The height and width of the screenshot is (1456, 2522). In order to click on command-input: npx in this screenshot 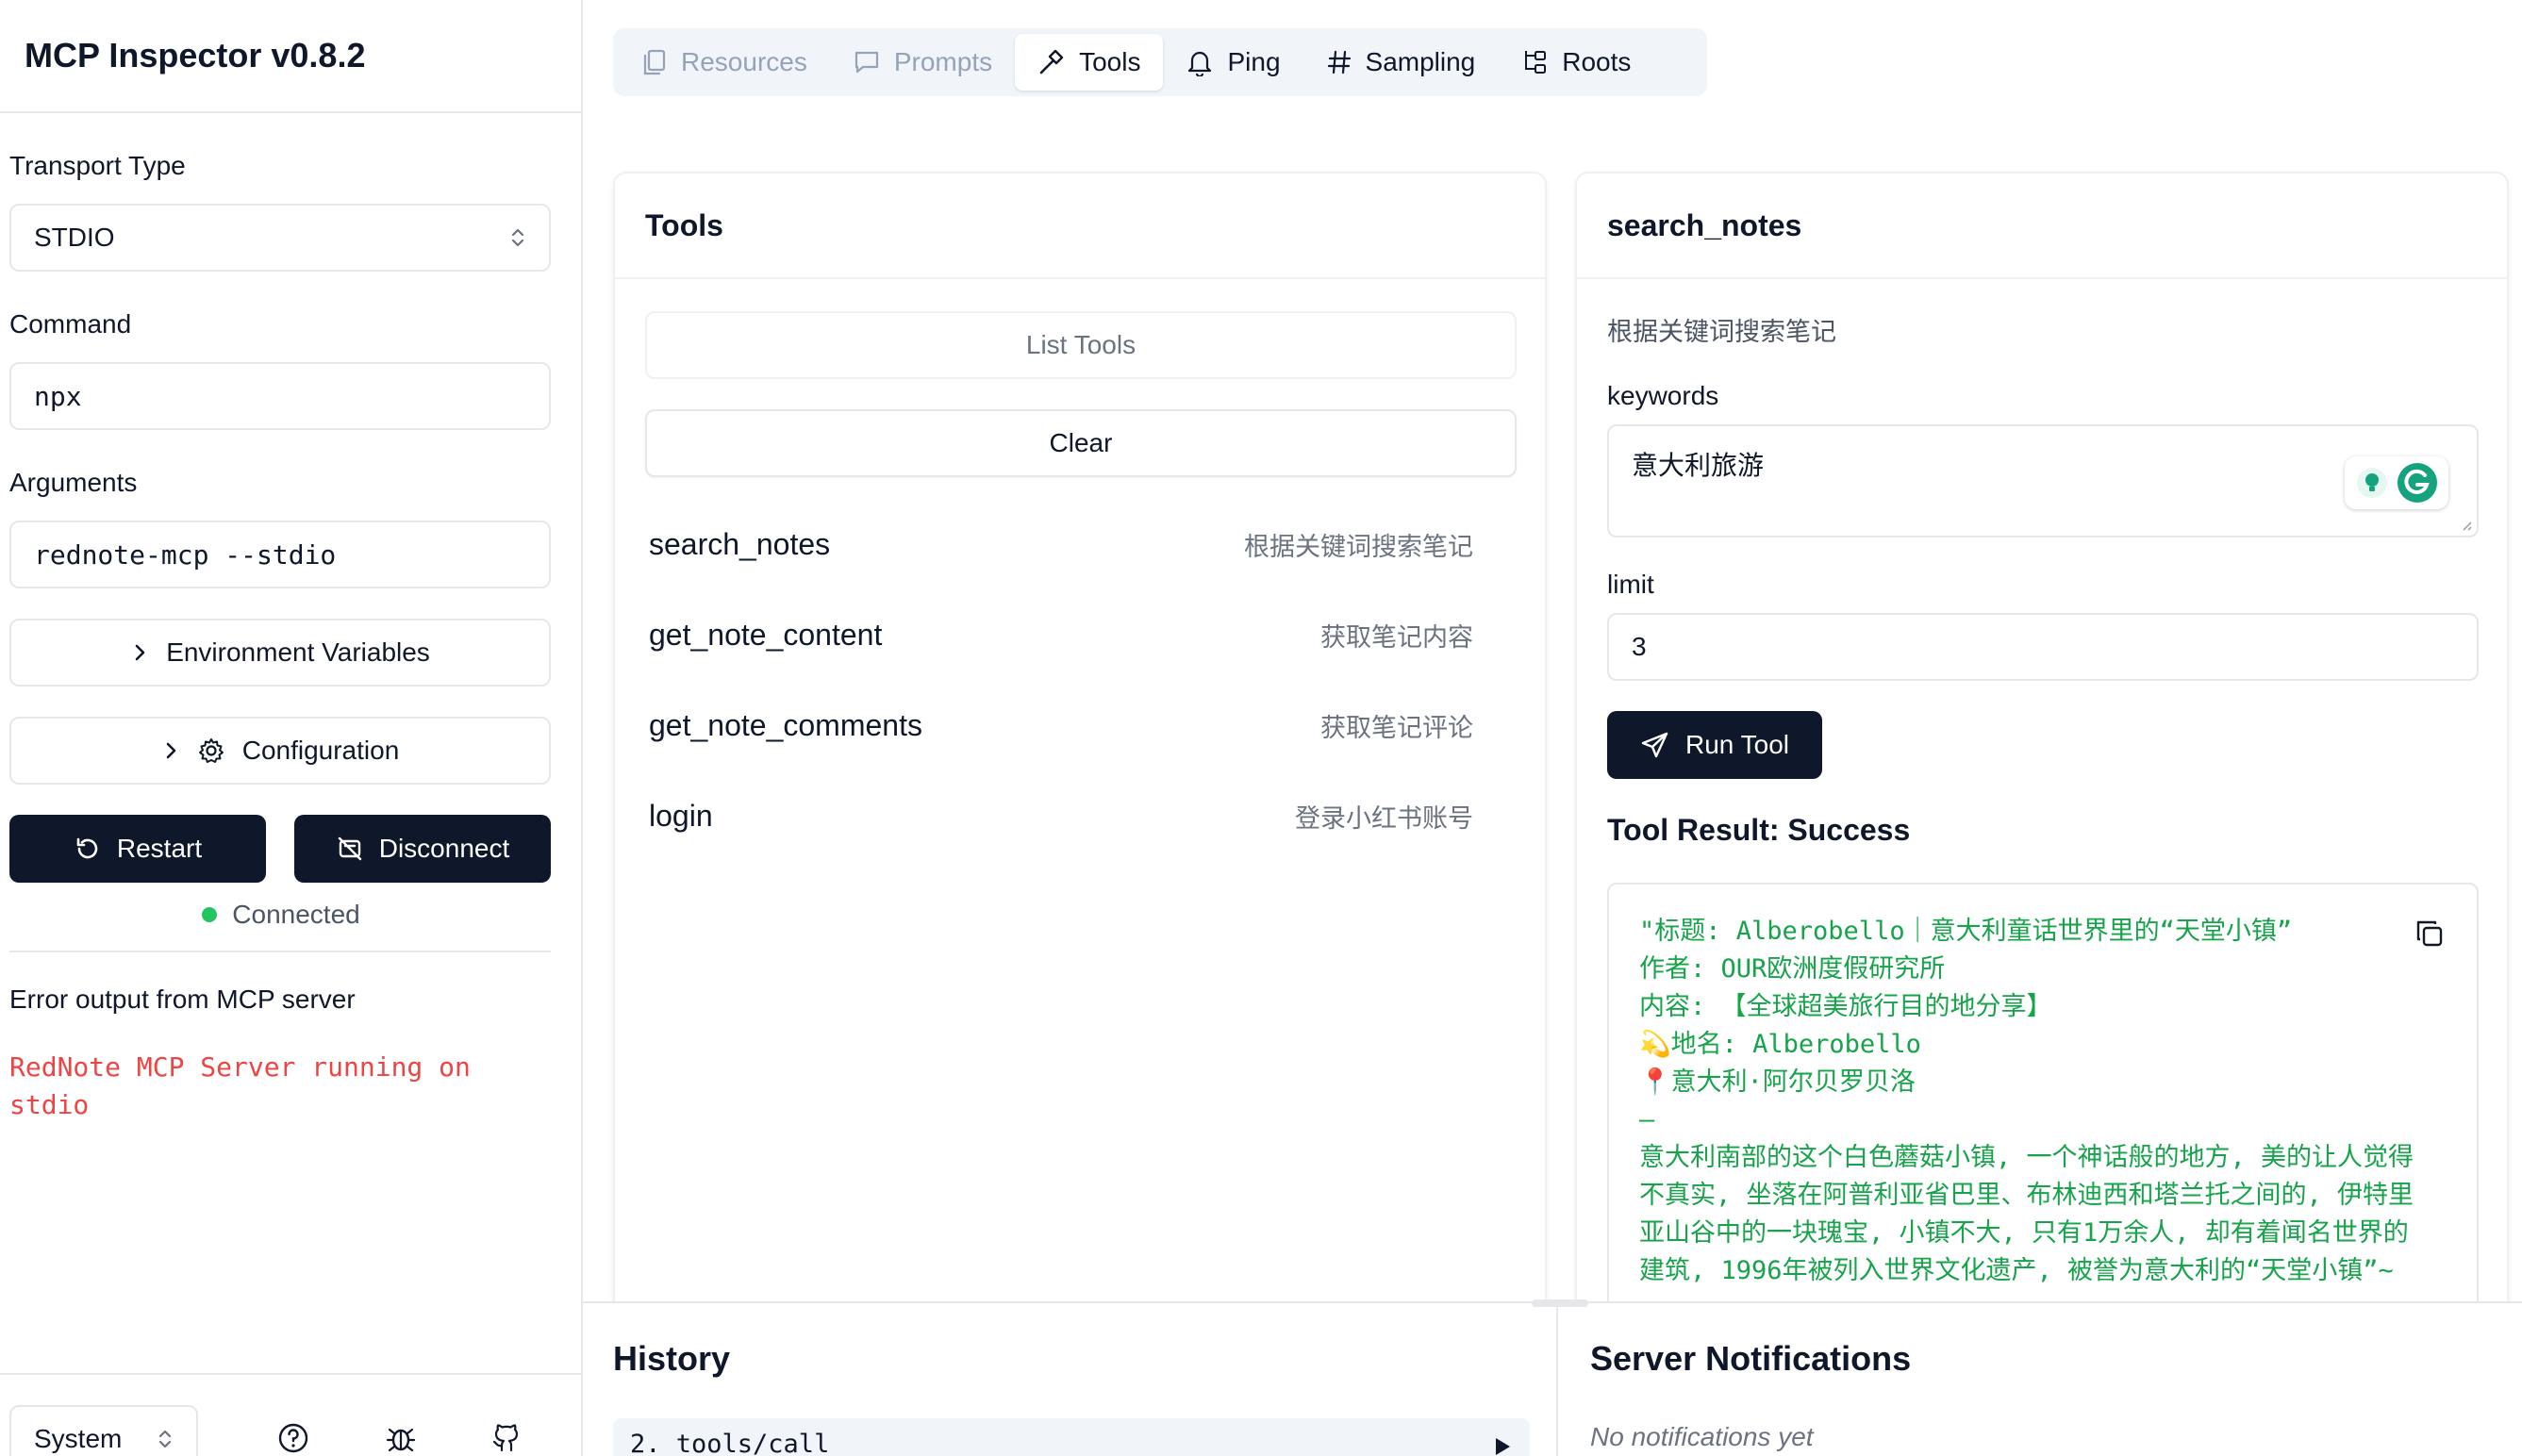, I will do `click(280, 396)`.